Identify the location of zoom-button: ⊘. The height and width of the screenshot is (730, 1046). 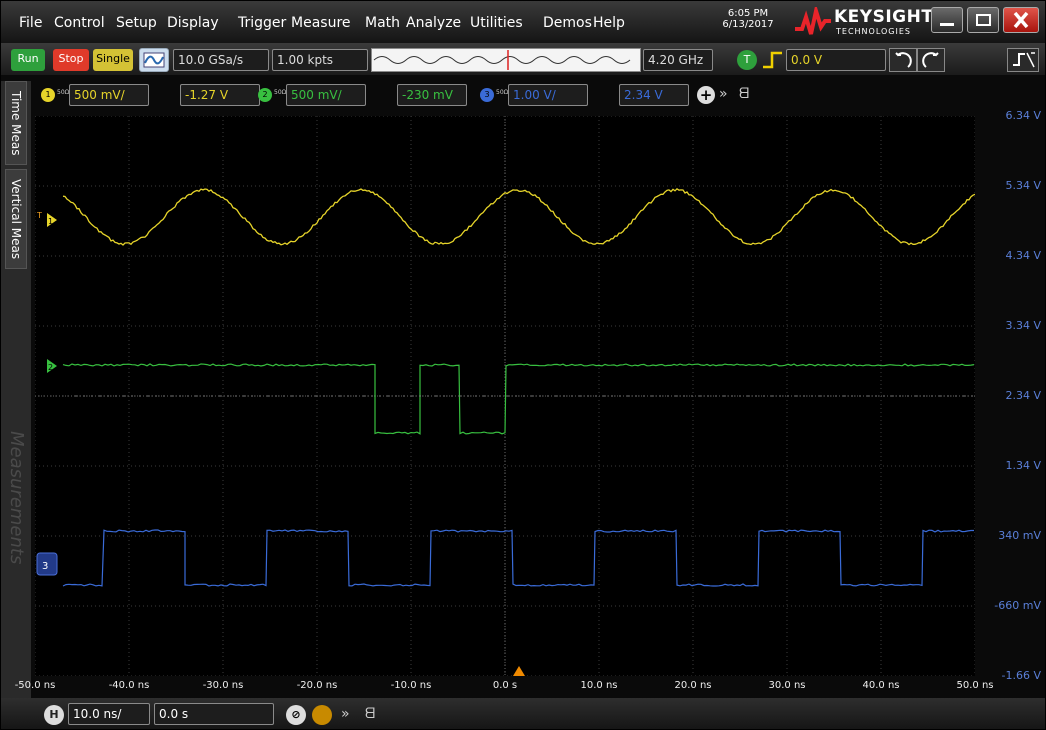
(296, 715).